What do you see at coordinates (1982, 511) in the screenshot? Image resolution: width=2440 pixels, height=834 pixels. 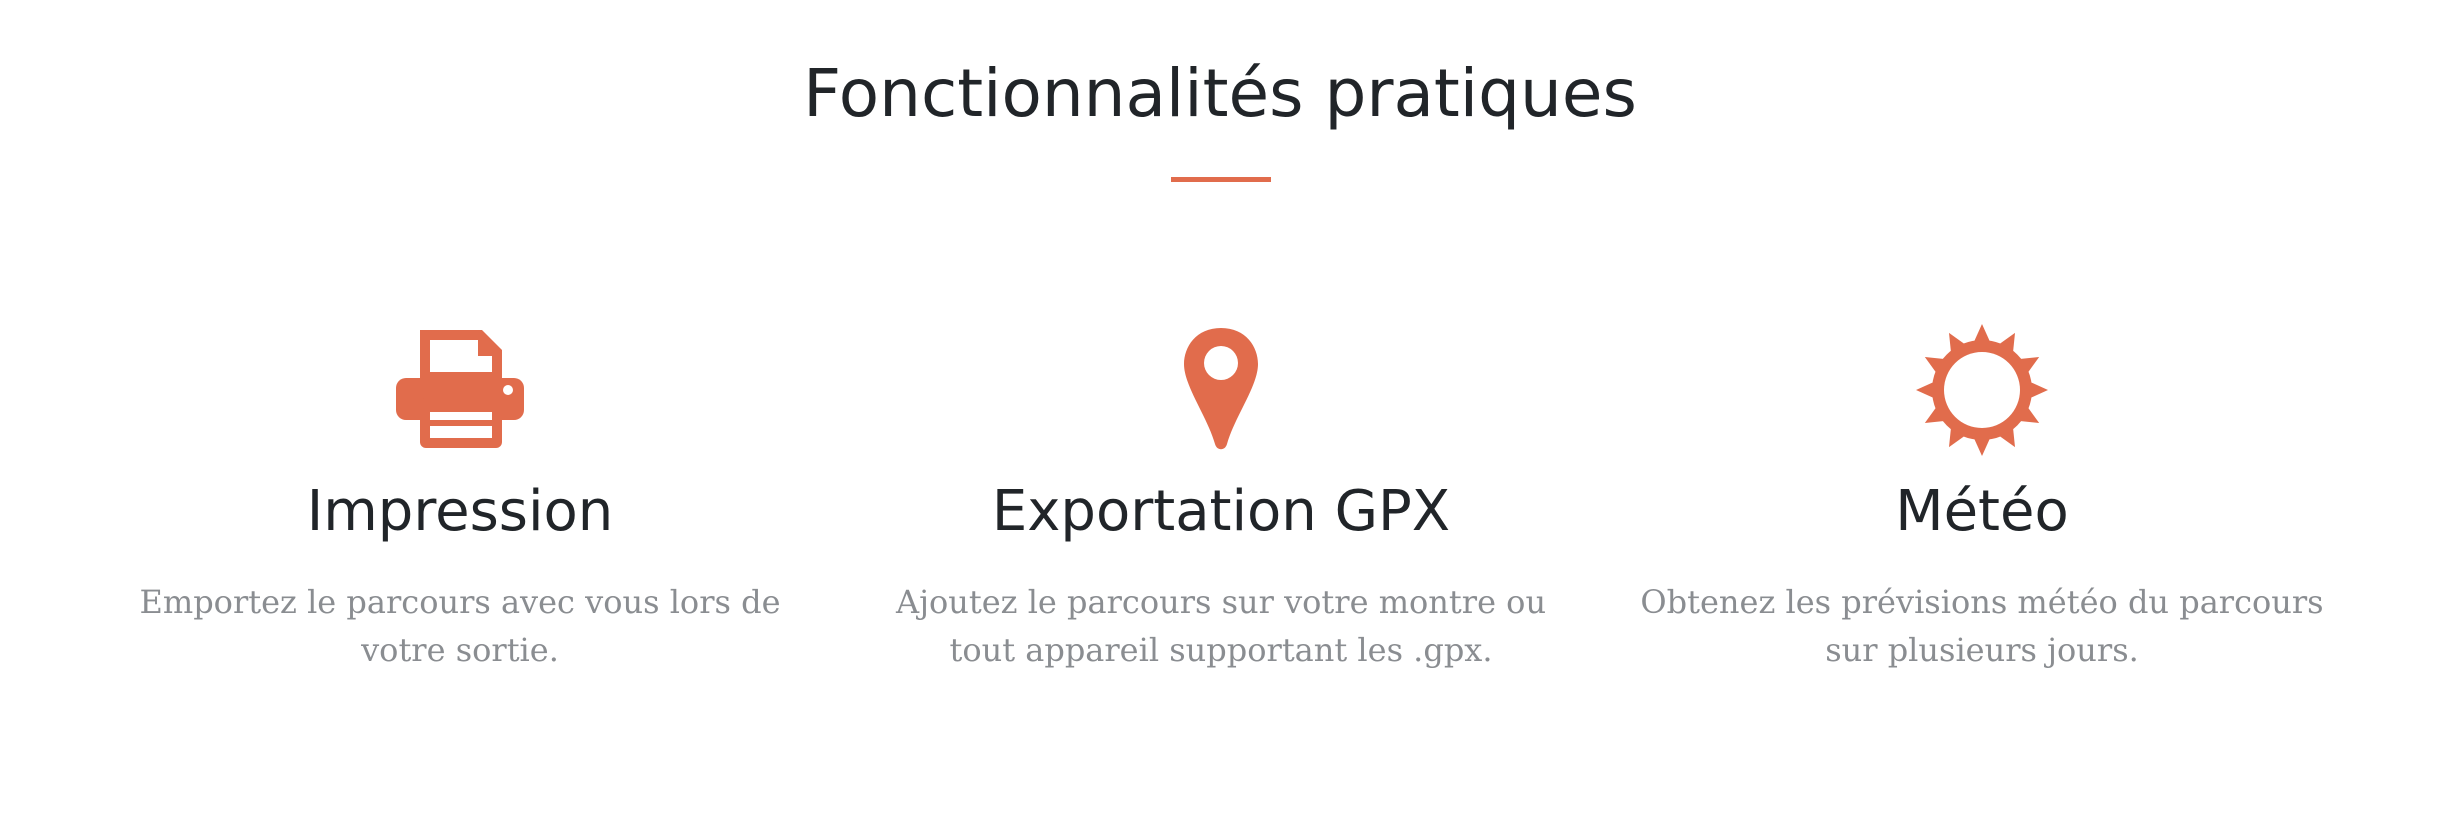 I see `feature-title: Météo` at bounding box center [1982, 511].